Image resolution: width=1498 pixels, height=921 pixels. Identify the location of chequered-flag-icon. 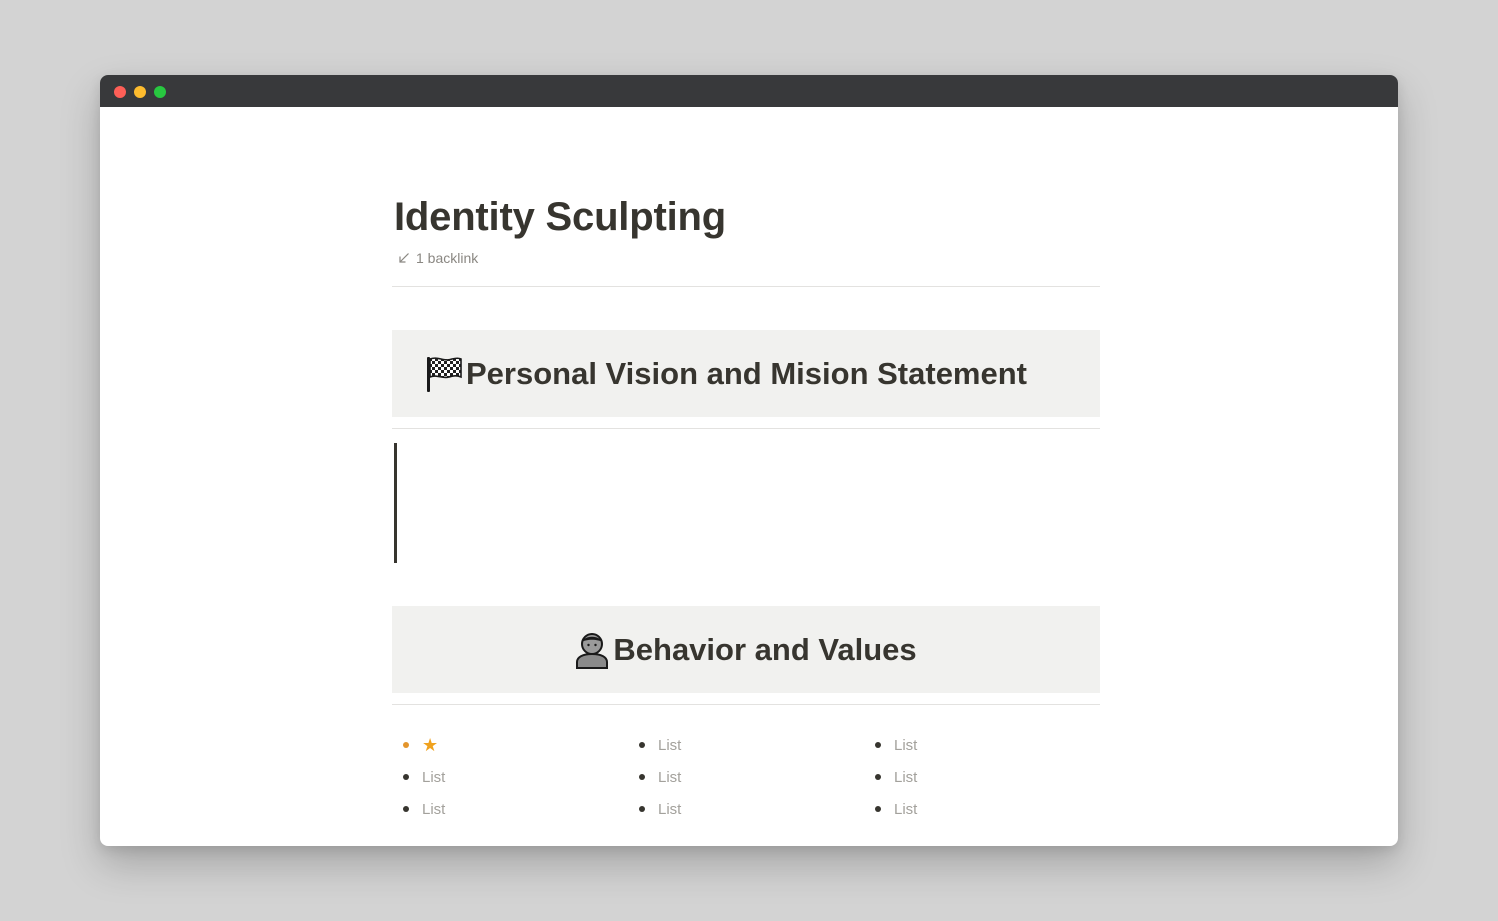
(444, 374).